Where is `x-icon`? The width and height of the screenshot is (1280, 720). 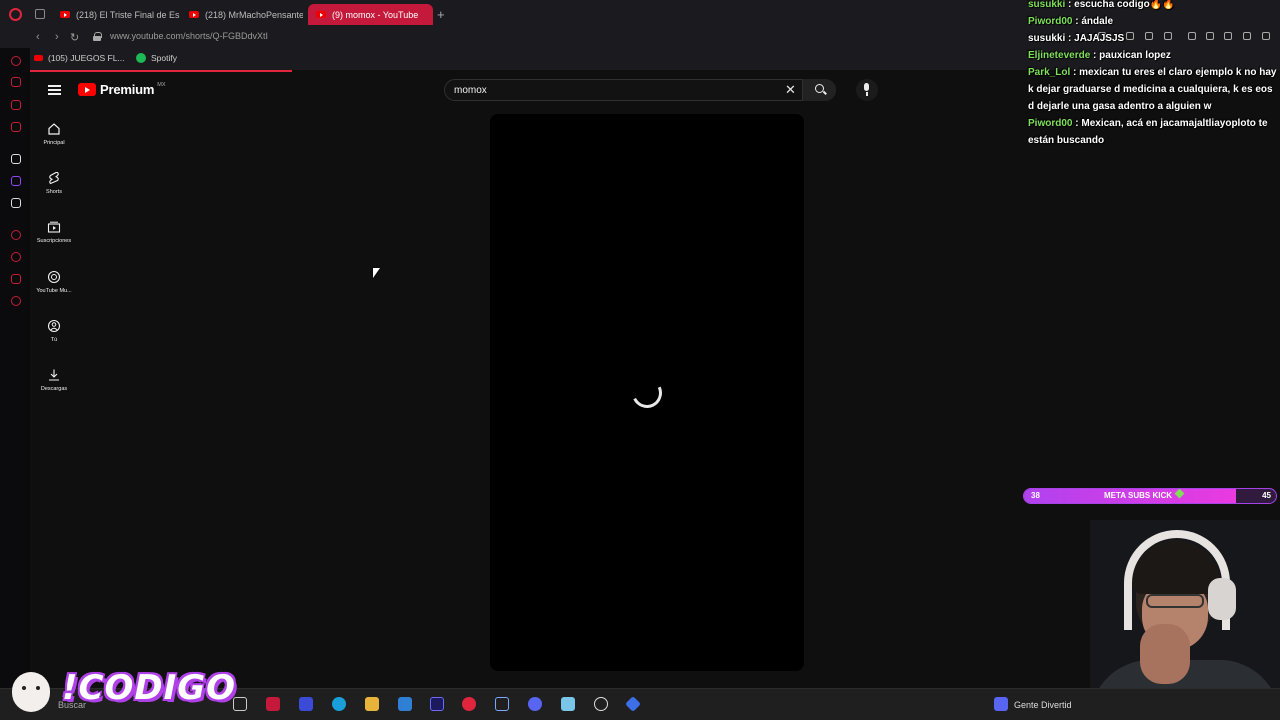
x-icon is located at coordinates (16, 203).